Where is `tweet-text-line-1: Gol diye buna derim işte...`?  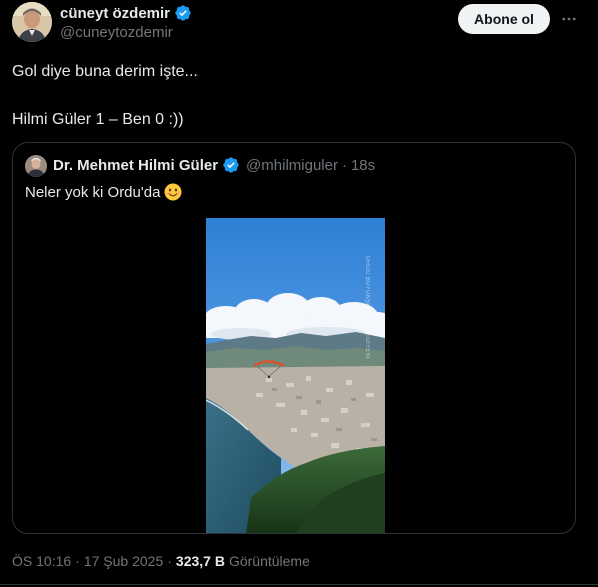 tweet-text-line-1: Gol diye buna derim işte... is located at coordinates (105, 71).